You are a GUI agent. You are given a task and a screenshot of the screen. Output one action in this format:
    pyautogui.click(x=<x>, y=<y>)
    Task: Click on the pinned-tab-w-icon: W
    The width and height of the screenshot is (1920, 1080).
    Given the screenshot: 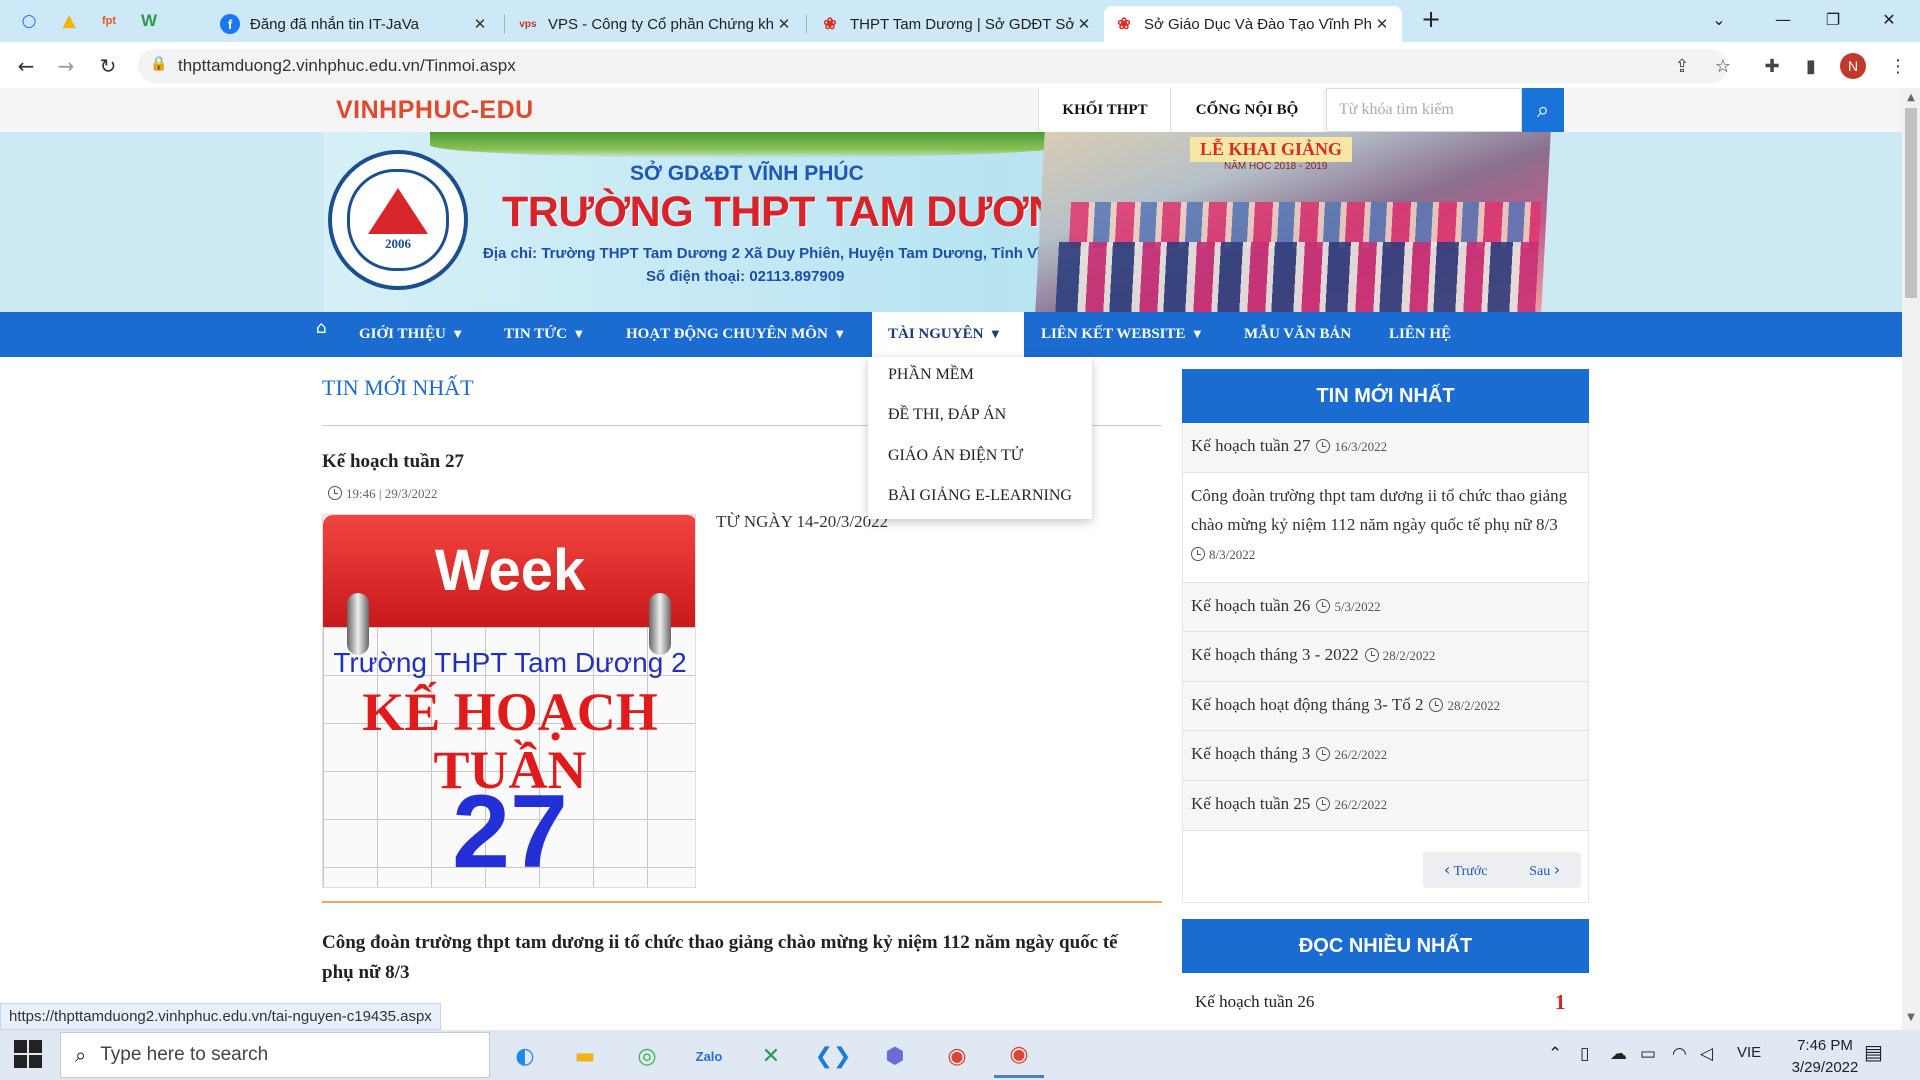 What is the action you would take?
    pyautogui.click(x=149, y=21)
    